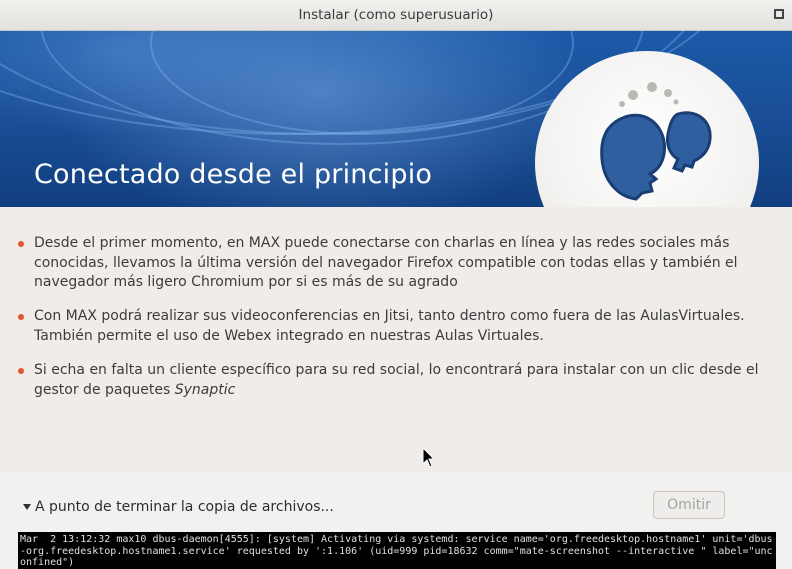 Image resolution: width=792 pixels, height=569 pixels. Describe the element at coordinates (27, 507) in the screenshot. I see `triangle-down-icon` at that location.